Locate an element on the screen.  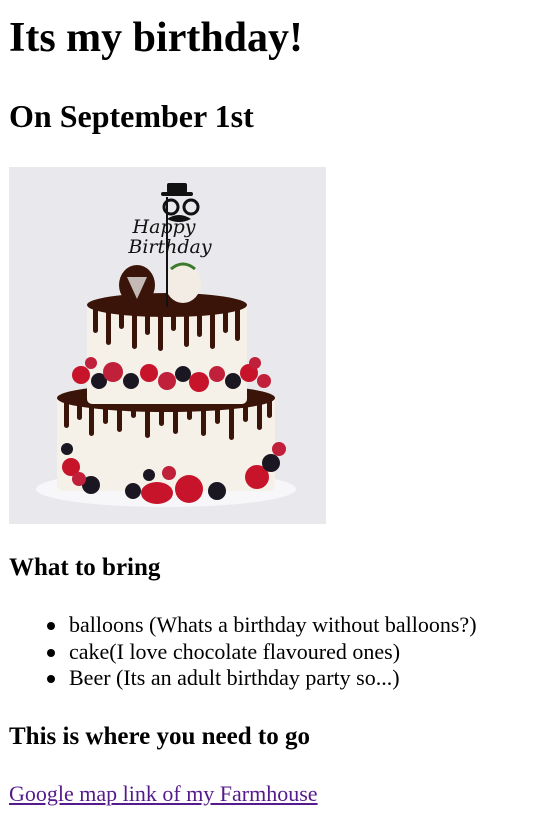
list-item-label: cake(I love chocolate flavoured ones) is located at coordinates (235, 651).